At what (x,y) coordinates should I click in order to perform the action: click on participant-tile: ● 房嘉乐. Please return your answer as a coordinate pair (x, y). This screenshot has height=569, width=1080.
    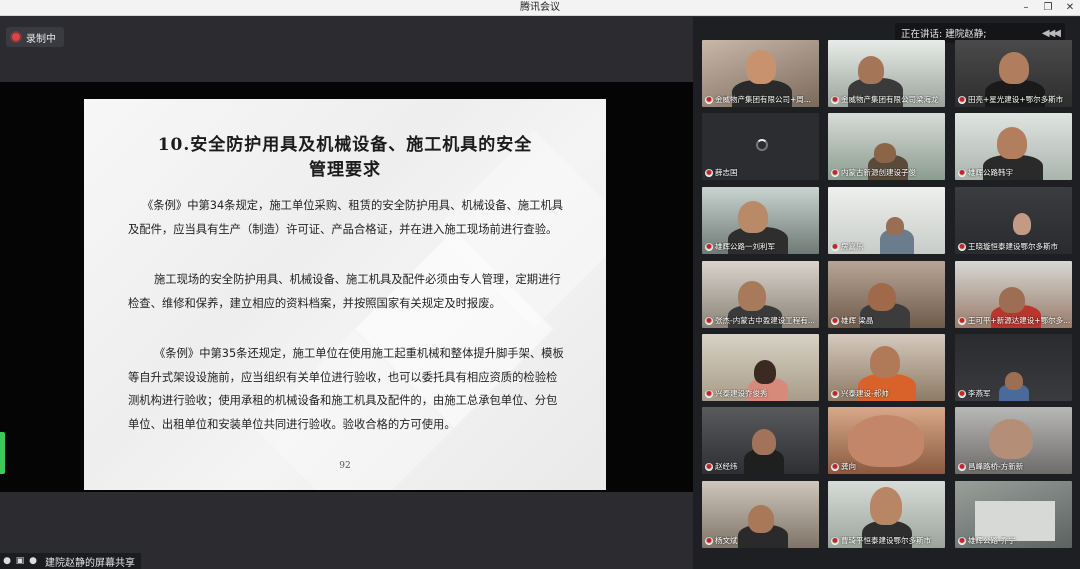
    Looking at the image, I should click on (886, 220).